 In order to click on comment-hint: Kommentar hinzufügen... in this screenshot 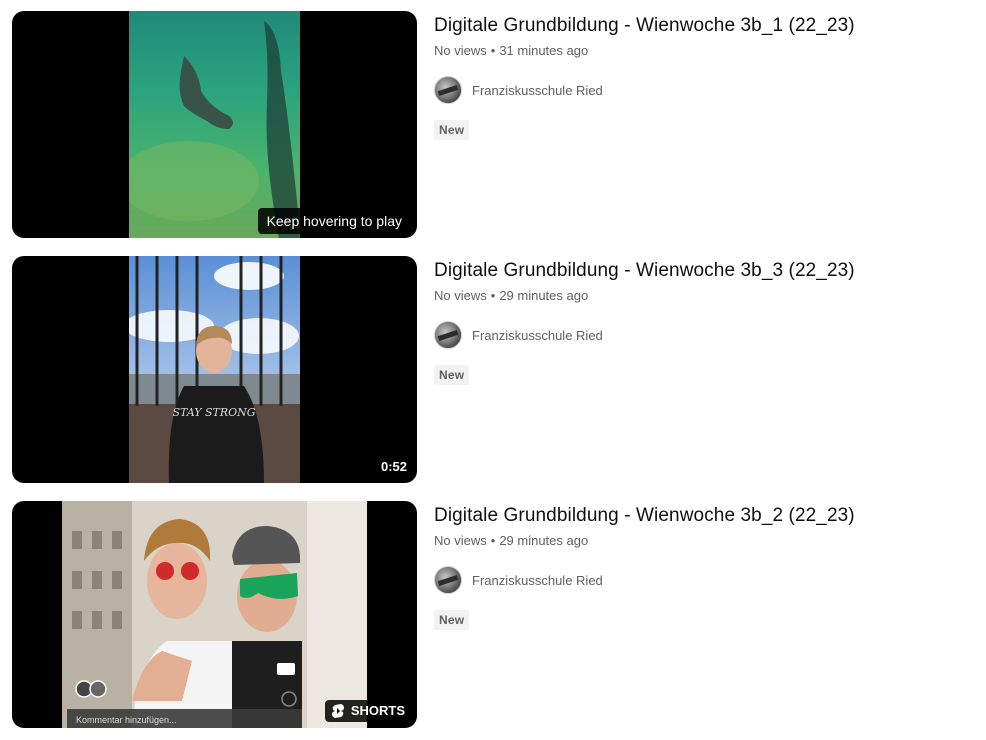, I will do `click(126, 720)`.